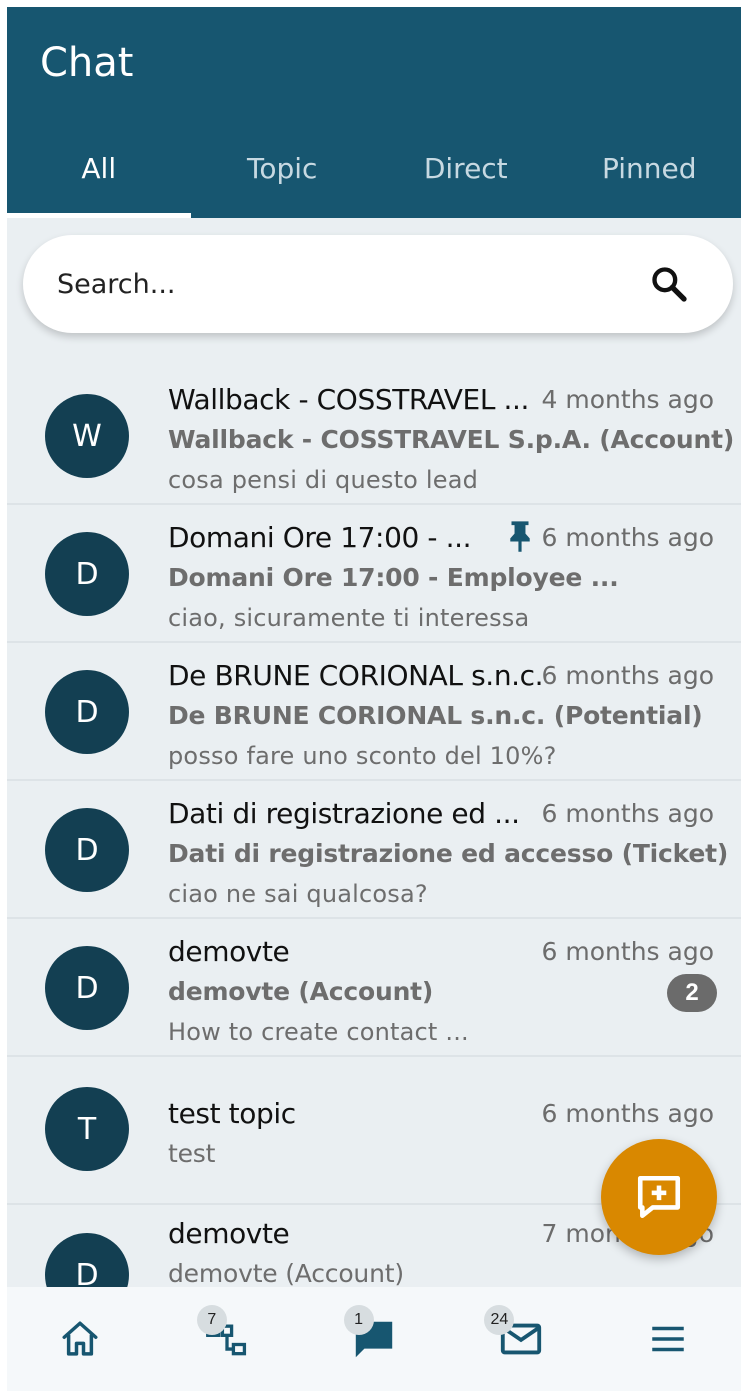  I want to click on unread-count-badge: 2, so click(692, 993).